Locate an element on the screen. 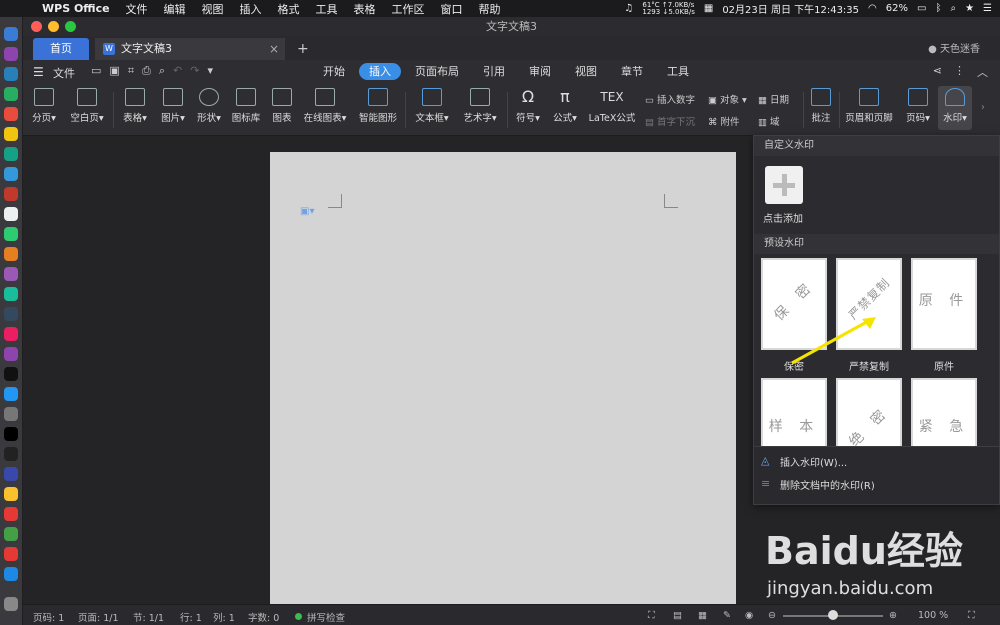 The height and width of the screenshot is (625, 1000). status-page: 页码: 1 is located at coordinates (48, 617).